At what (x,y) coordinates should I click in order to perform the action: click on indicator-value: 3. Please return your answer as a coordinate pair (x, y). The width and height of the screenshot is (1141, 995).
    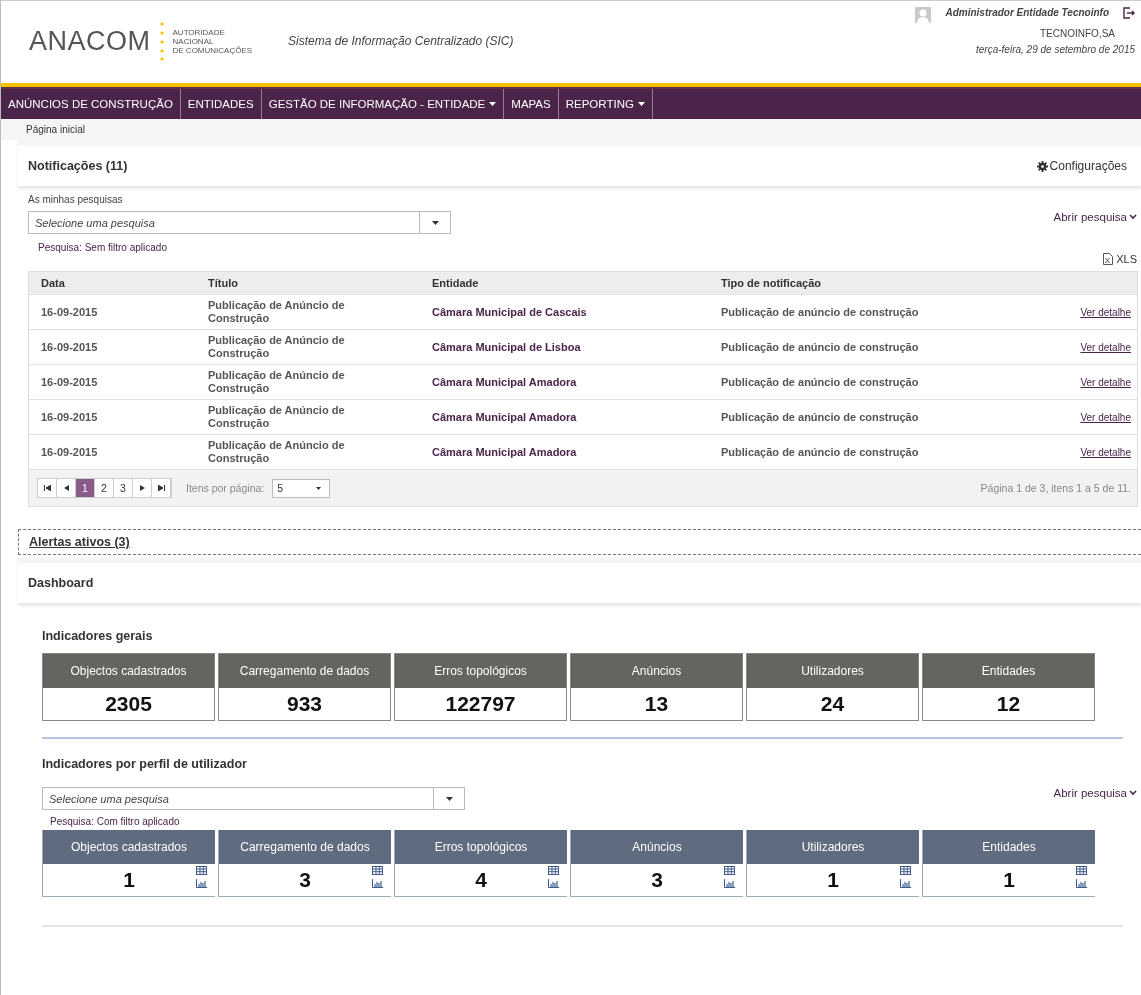
    Looking at the image, I should click on (305, 880).